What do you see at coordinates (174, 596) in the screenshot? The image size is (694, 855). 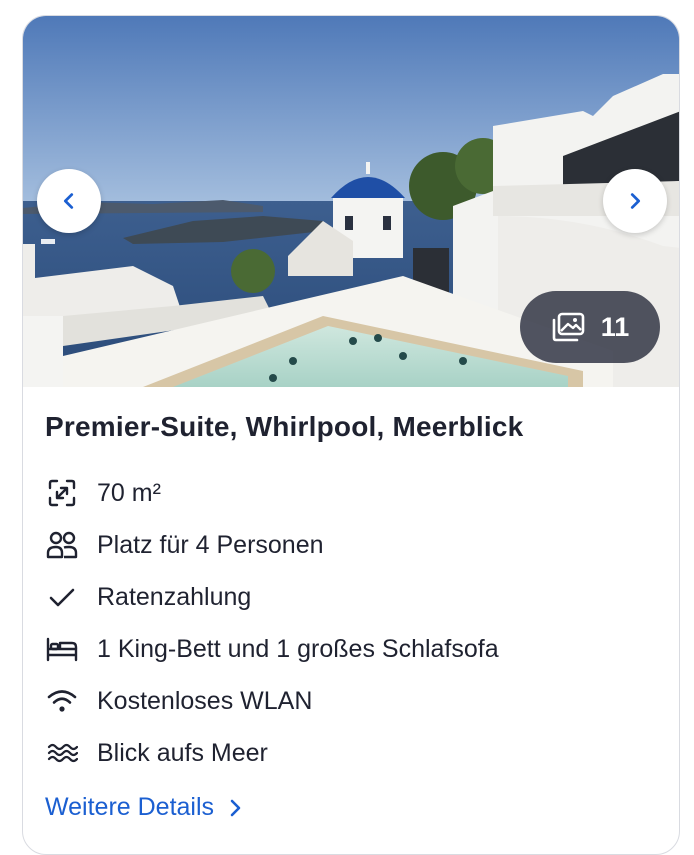 I see `amenity-label: Ratenzahlung` at bounding box center [174, 596].